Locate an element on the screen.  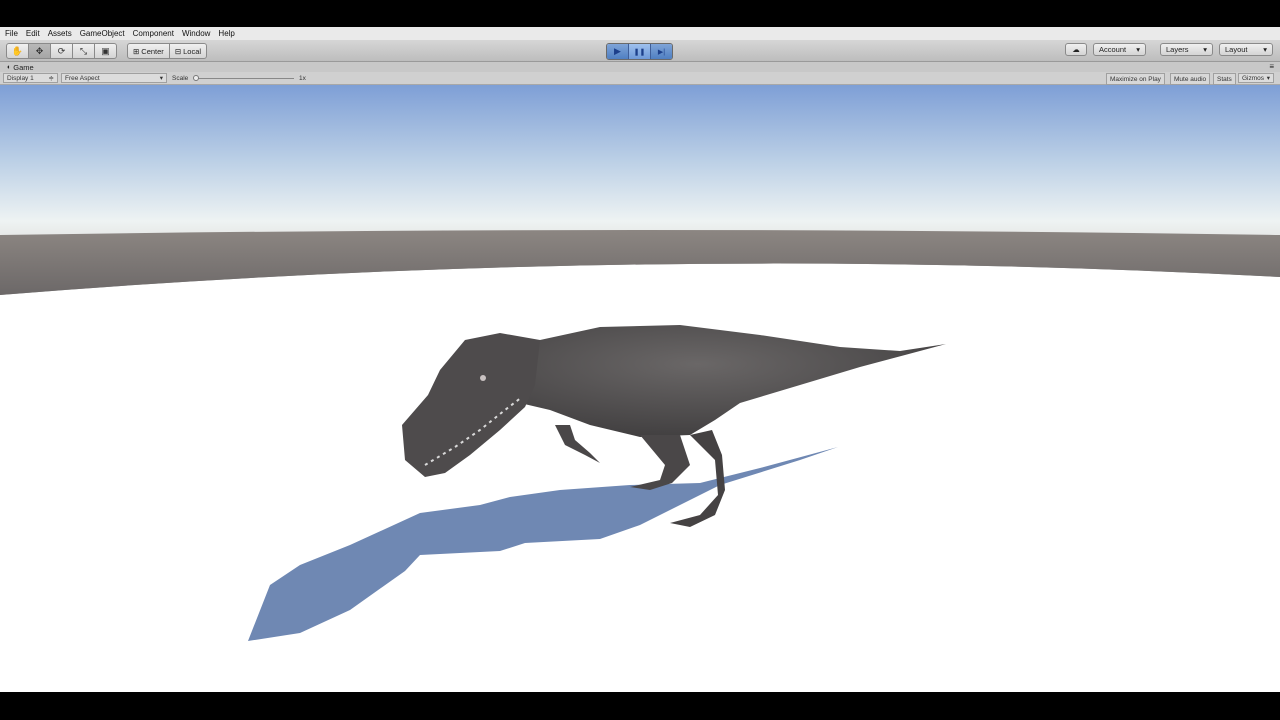
letterbox-bottom is located at coordinates (640, 706).